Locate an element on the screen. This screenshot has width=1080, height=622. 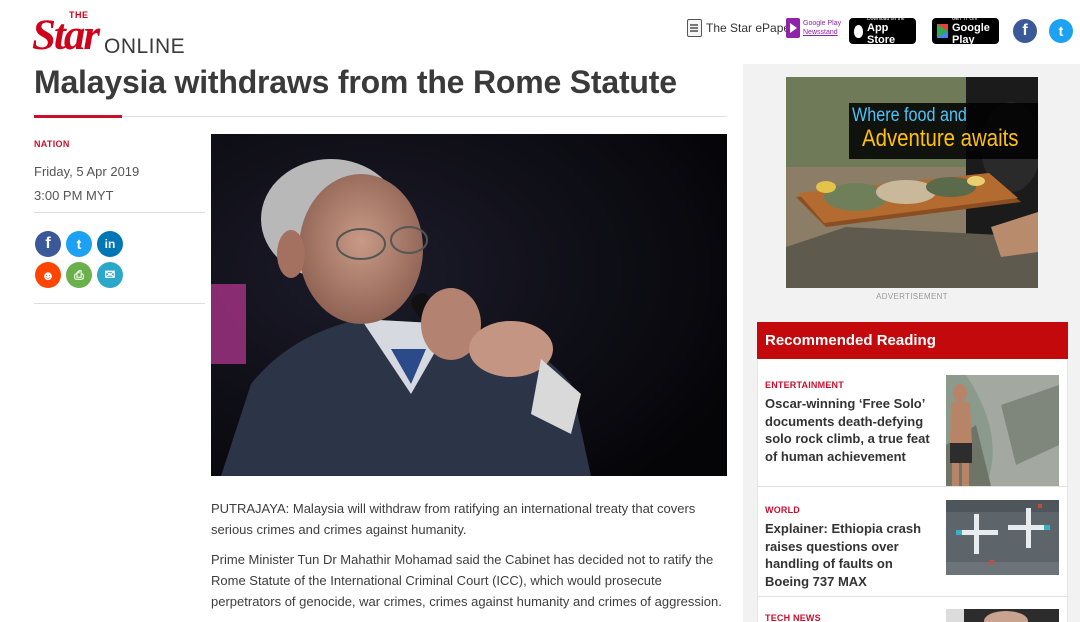
article-time: 3:00 PM MYT is located at coordinates (74, 195).